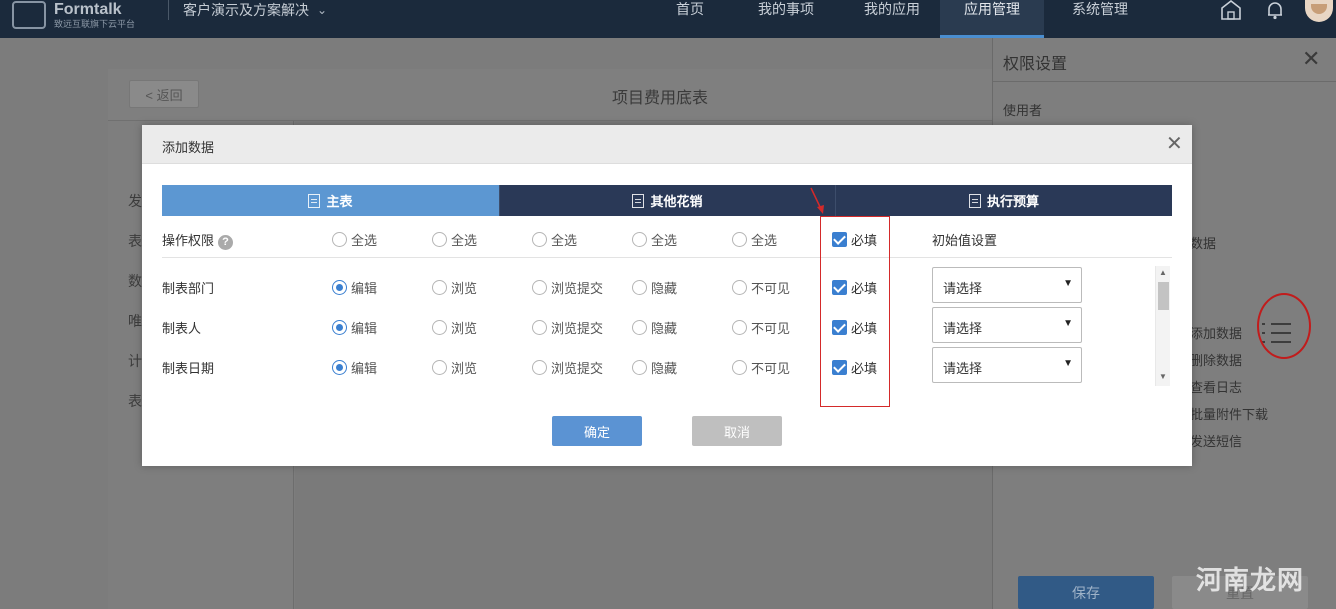 The width and height of the screenshot is (1336, 609). Describe the element at coordinates (88, 9) in the screenshot. I see `logo-title: Formtalk` at that location.